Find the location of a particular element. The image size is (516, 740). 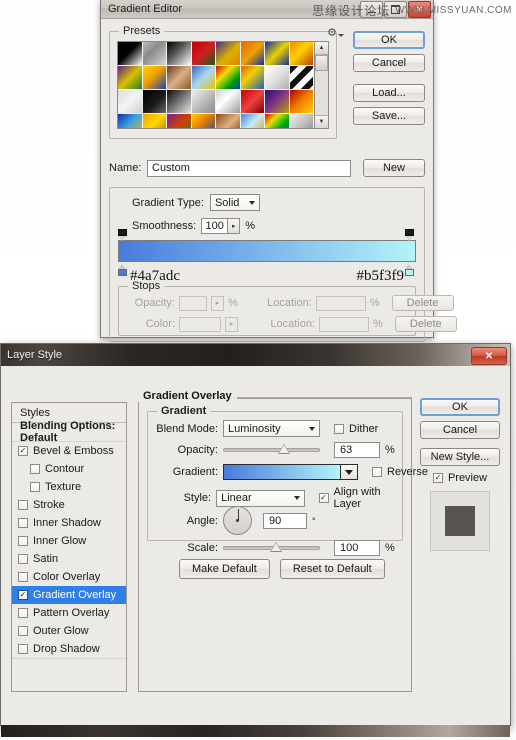

style-list-item-inner-shadow: Inner Shadow is located at coordinates (69, 523).